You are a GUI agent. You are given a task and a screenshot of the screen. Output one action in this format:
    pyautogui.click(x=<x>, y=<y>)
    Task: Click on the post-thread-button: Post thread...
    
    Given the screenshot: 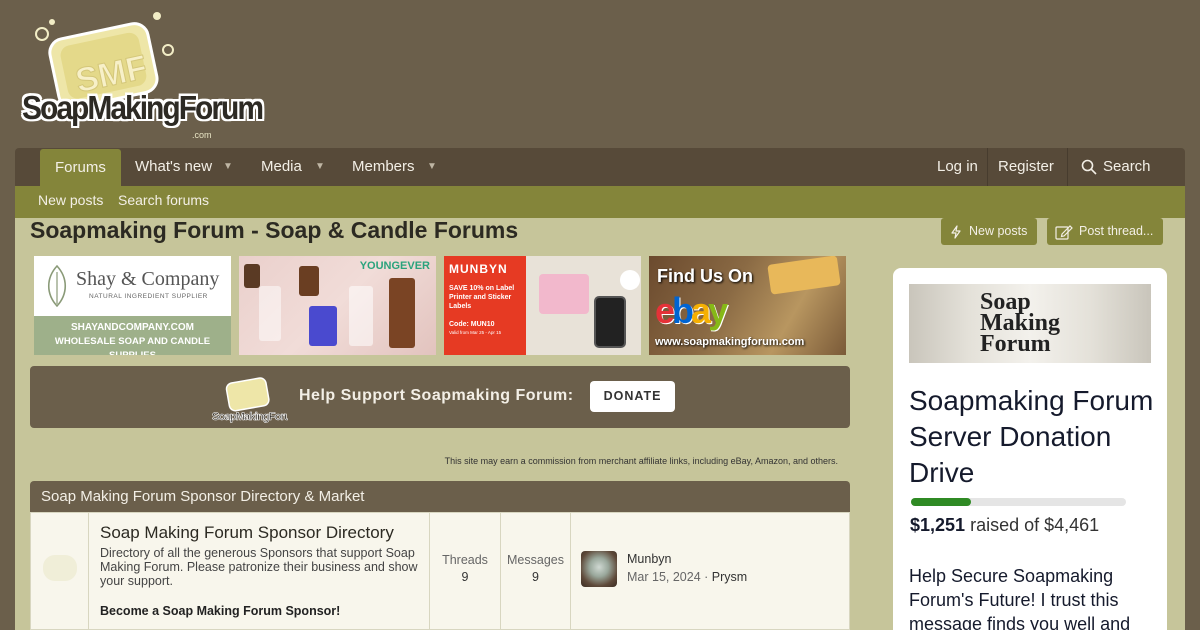 What is the action you would take?
    pyautogui.click(x=1105, y=231)
    